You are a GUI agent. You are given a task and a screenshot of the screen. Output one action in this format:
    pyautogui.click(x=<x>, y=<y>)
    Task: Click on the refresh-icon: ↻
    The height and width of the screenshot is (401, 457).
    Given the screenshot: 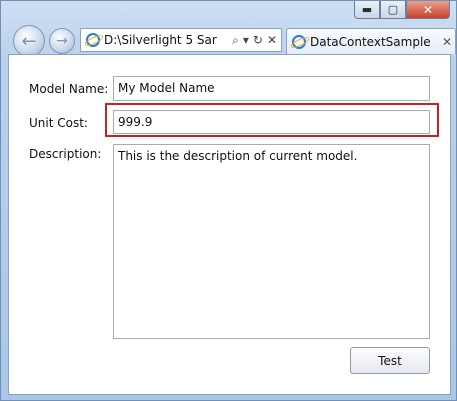 What is the action you would take?
    pyautogui.click(x=258, y=40)
    